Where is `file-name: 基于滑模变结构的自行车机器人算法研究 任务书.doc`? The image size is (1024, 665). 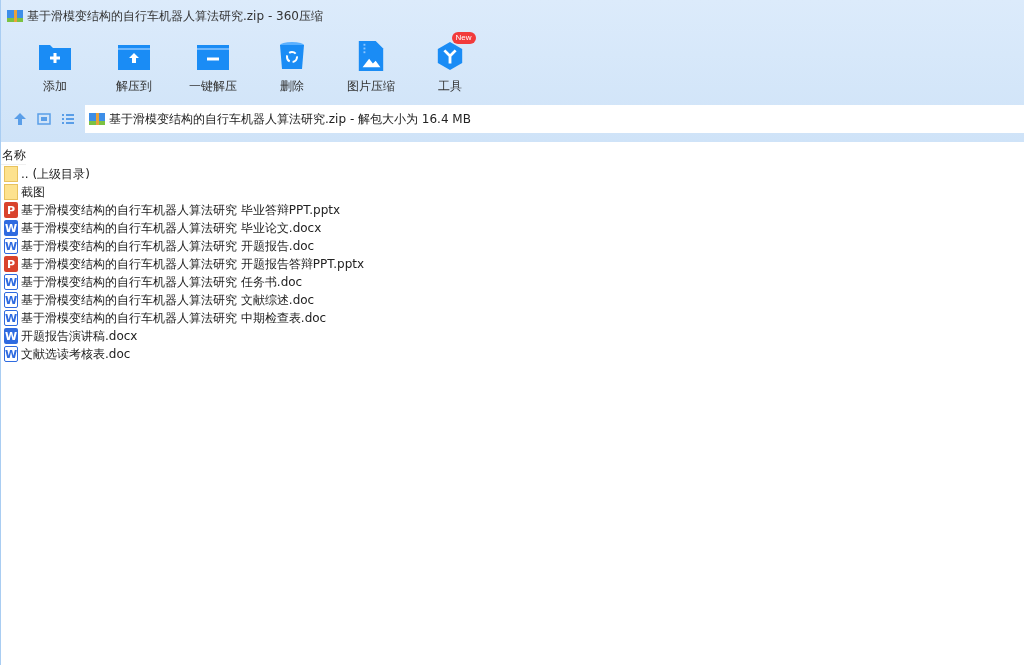 file-name: 基于滑模变结构的自行车机器人算法研究 任务书.doc is located at coordinates (162, 282).